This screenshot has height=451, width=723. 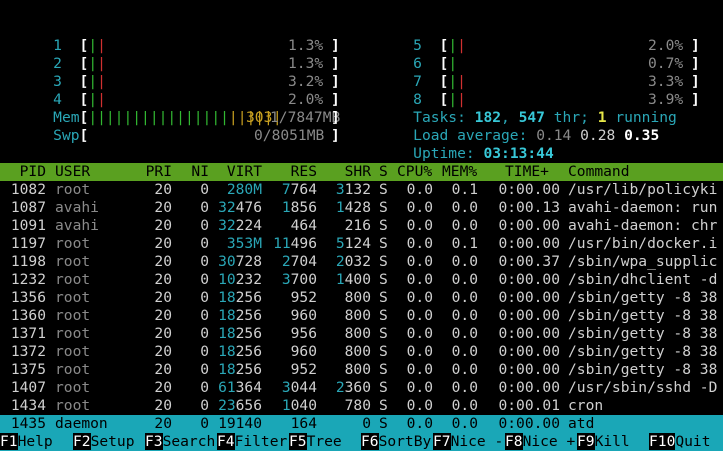 I want to click on cell-user: avahi, so click(x=77, y=225).